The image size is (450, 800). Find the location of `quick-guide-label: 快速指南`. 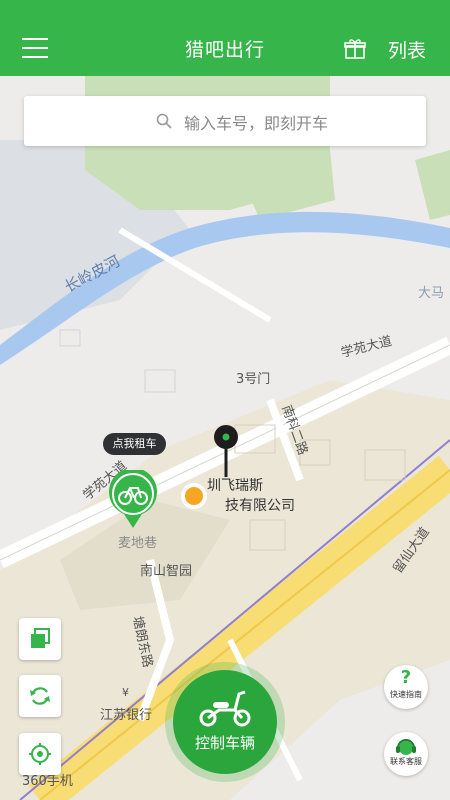

quick-guide-label: 快速指南 is located at coordinates (406, 694).